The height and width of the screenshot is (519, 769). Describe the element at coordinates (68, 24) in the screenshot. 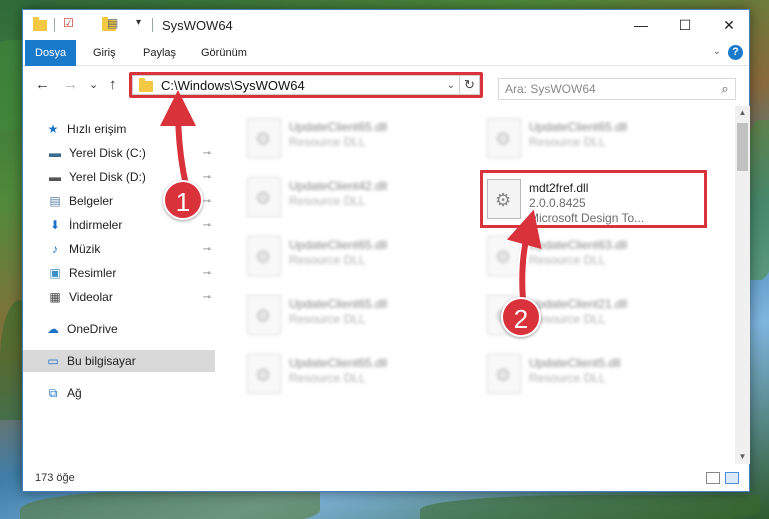

I see `properties-icon: ☑` at that location.